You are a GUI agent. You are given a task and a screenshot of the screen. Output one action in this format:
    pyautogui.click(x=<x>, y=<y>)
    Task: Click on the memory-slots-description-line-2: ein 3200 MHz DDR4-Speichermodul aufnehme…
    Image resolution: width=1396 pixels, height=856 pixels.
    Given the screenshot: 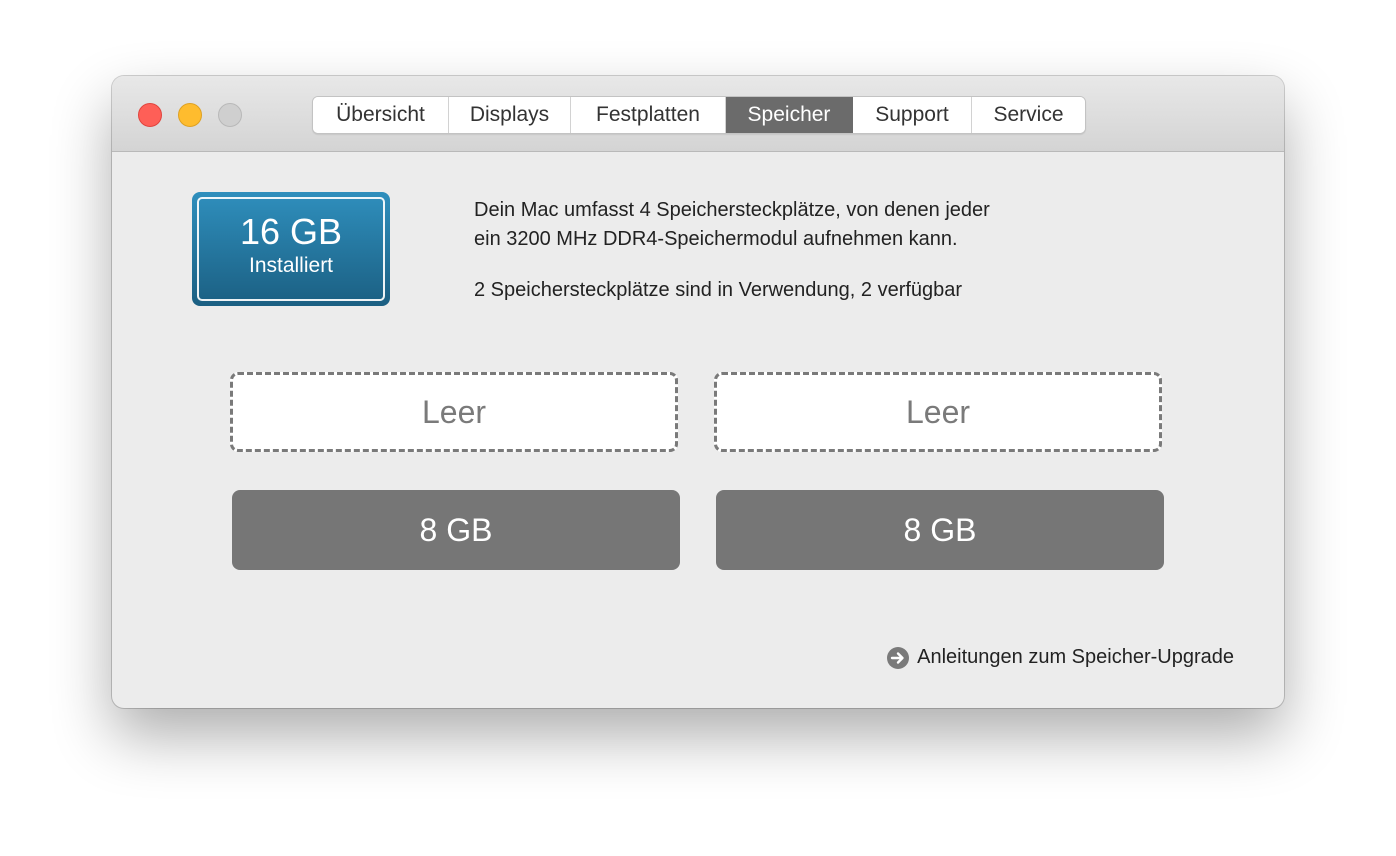 What is the action you would take?
    pyautogui.click(x=716, y=239)
    